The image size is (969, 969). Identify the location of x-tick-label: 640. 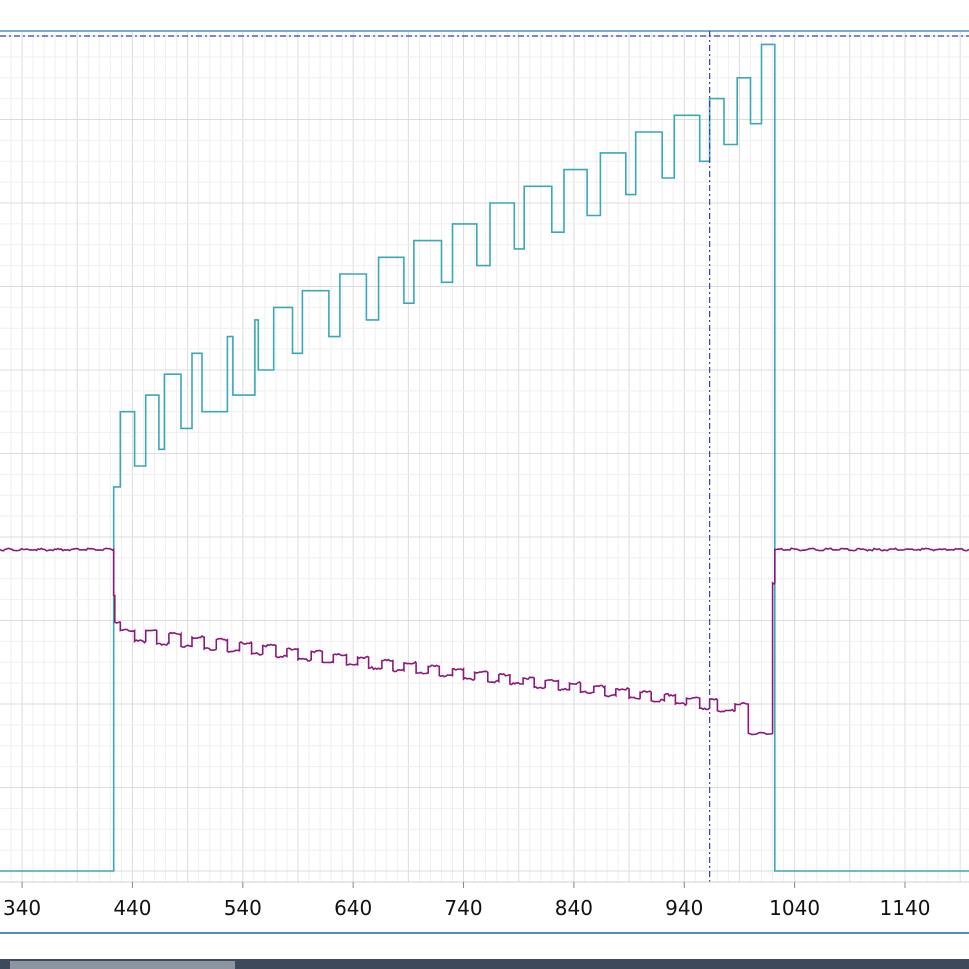
(353, 908).